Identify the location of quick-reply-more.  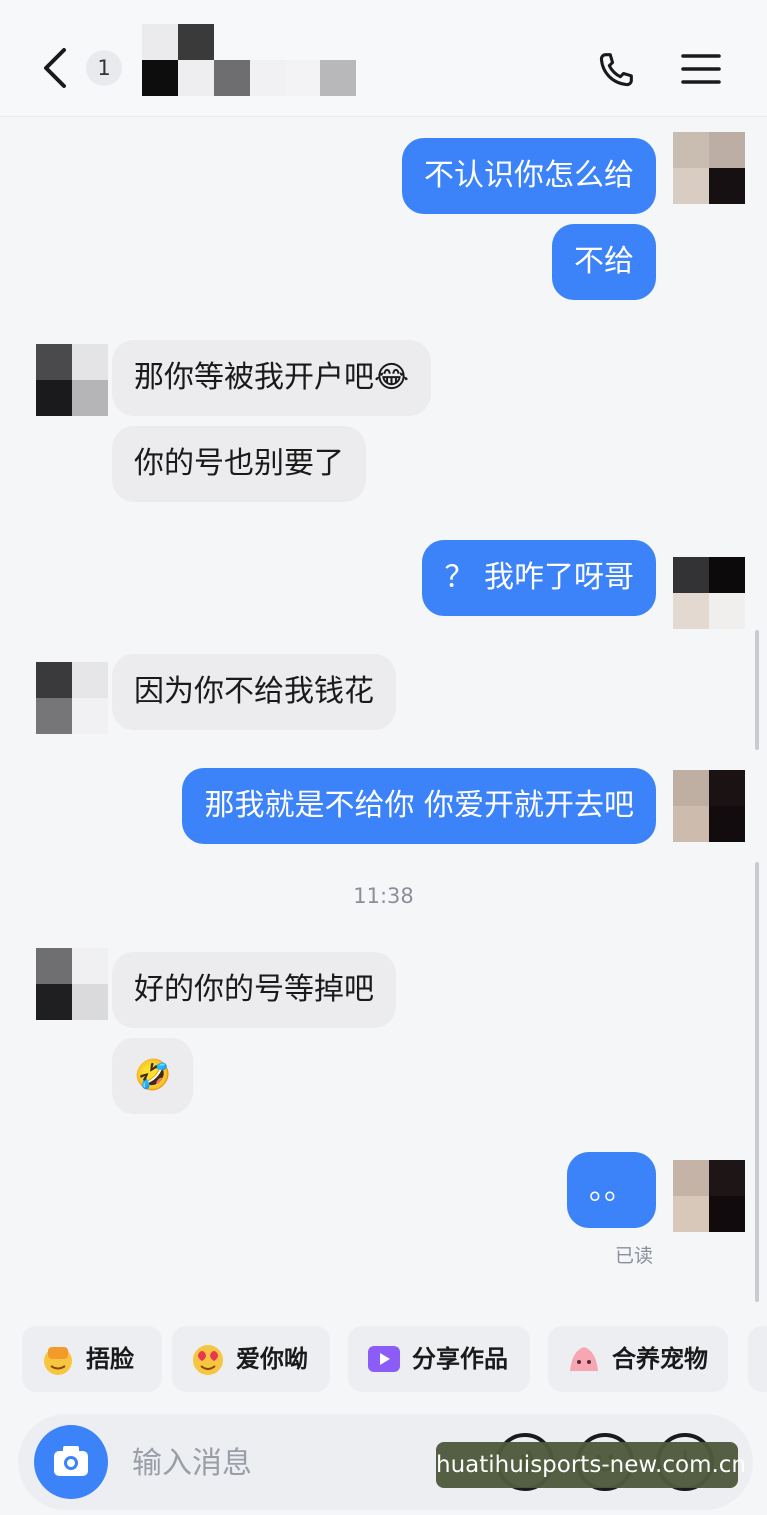
(757, 1359).